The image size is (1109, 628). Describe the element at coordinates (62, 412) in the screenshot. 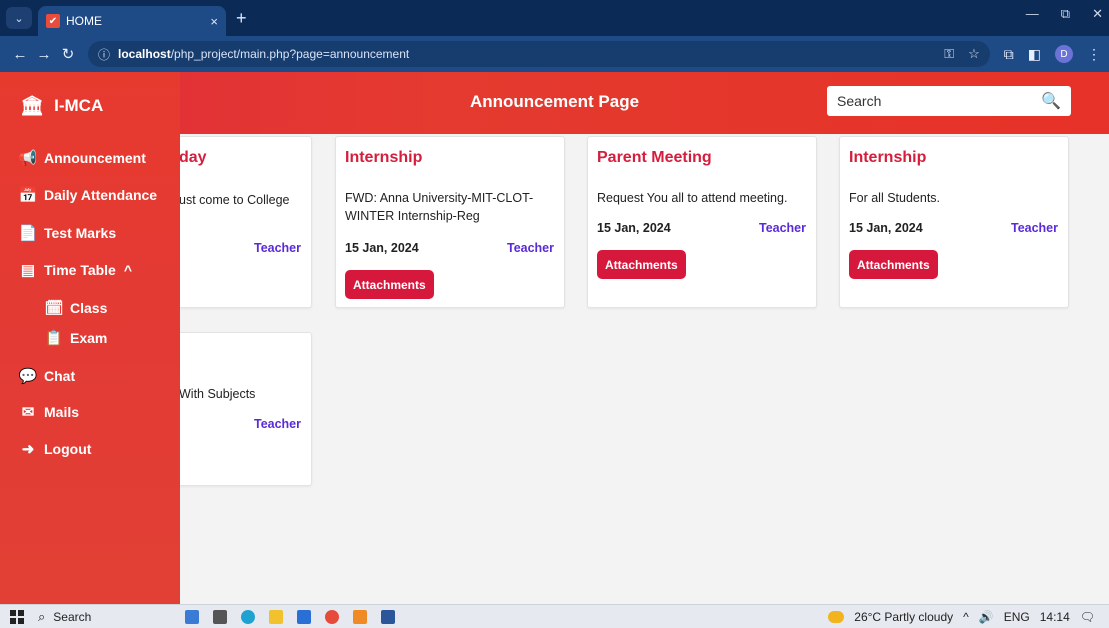

I see `sidebar-item-label: Mails` at that location.